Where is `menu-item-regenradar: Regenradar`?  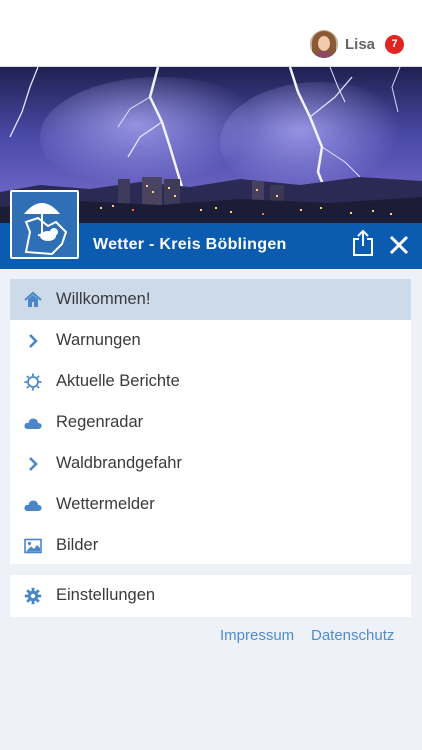
menu-item-regenradar: Regenradar is located at coordinates (210, 422).